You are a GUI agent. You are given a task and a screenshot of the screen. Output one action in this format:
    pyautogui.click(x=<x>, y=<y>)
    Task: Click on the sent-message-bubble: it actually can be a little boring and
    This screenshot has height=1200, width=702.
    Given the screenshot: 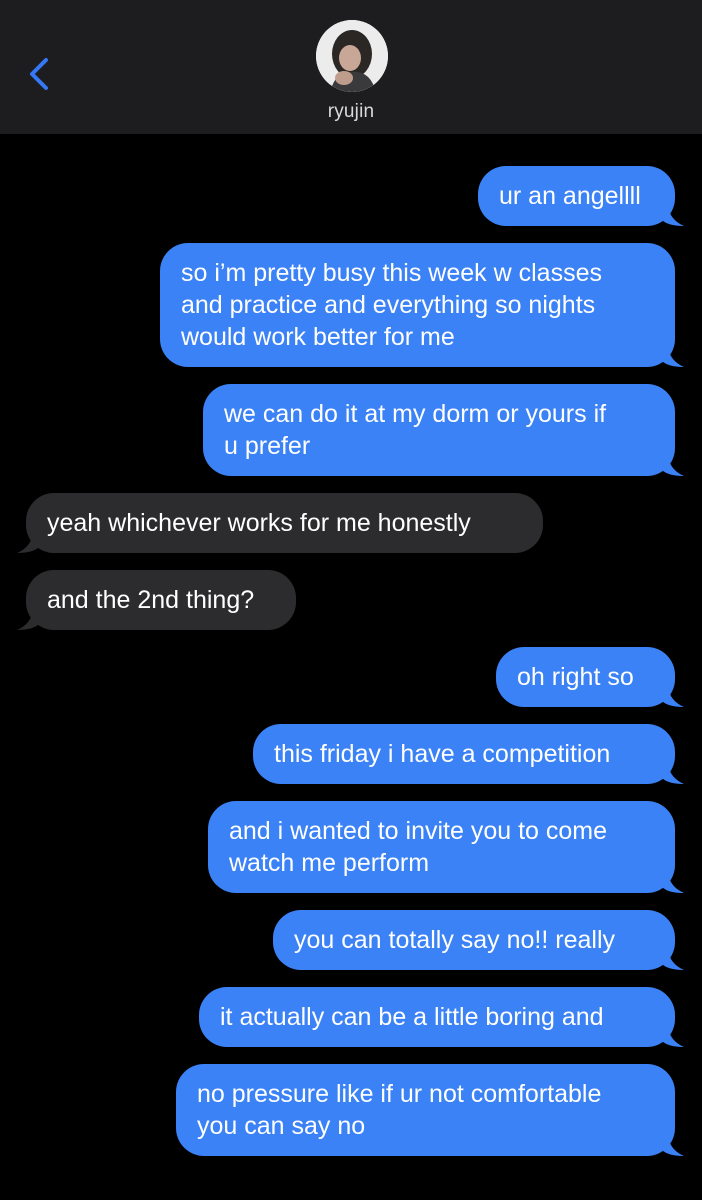 What is the action you would take?
    pyautogui.click(x=441, y=1017)
    